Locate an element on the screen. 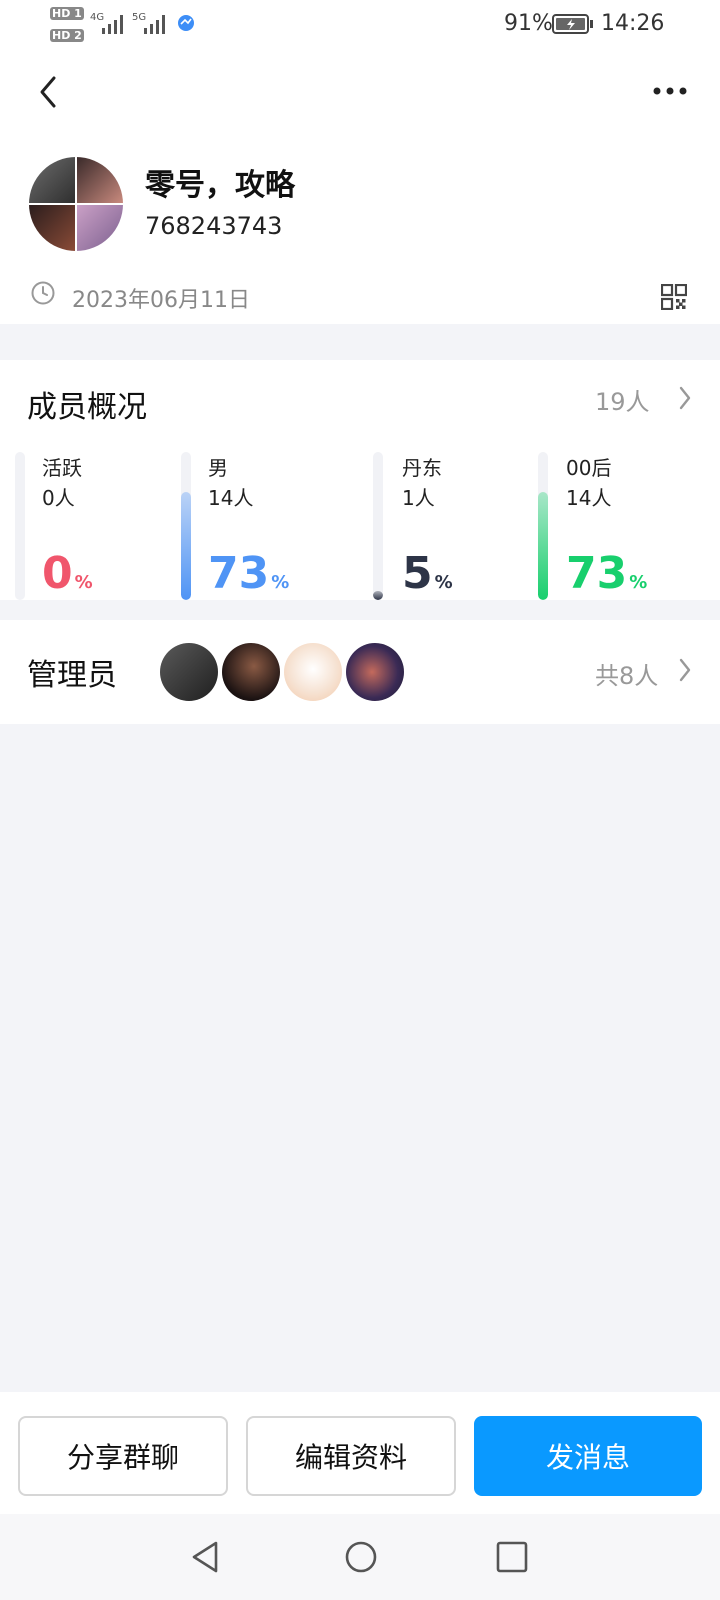  share-group-button: 分享群聊 is located at coordinates (123, 1456).